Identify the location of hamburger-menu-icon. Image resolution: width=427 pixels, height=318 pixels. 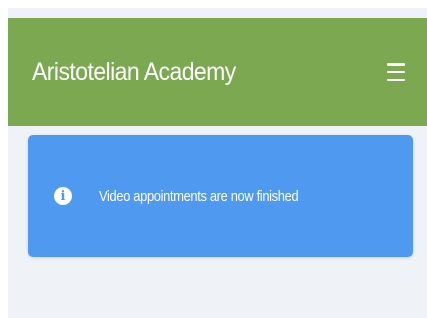
(398, 72).